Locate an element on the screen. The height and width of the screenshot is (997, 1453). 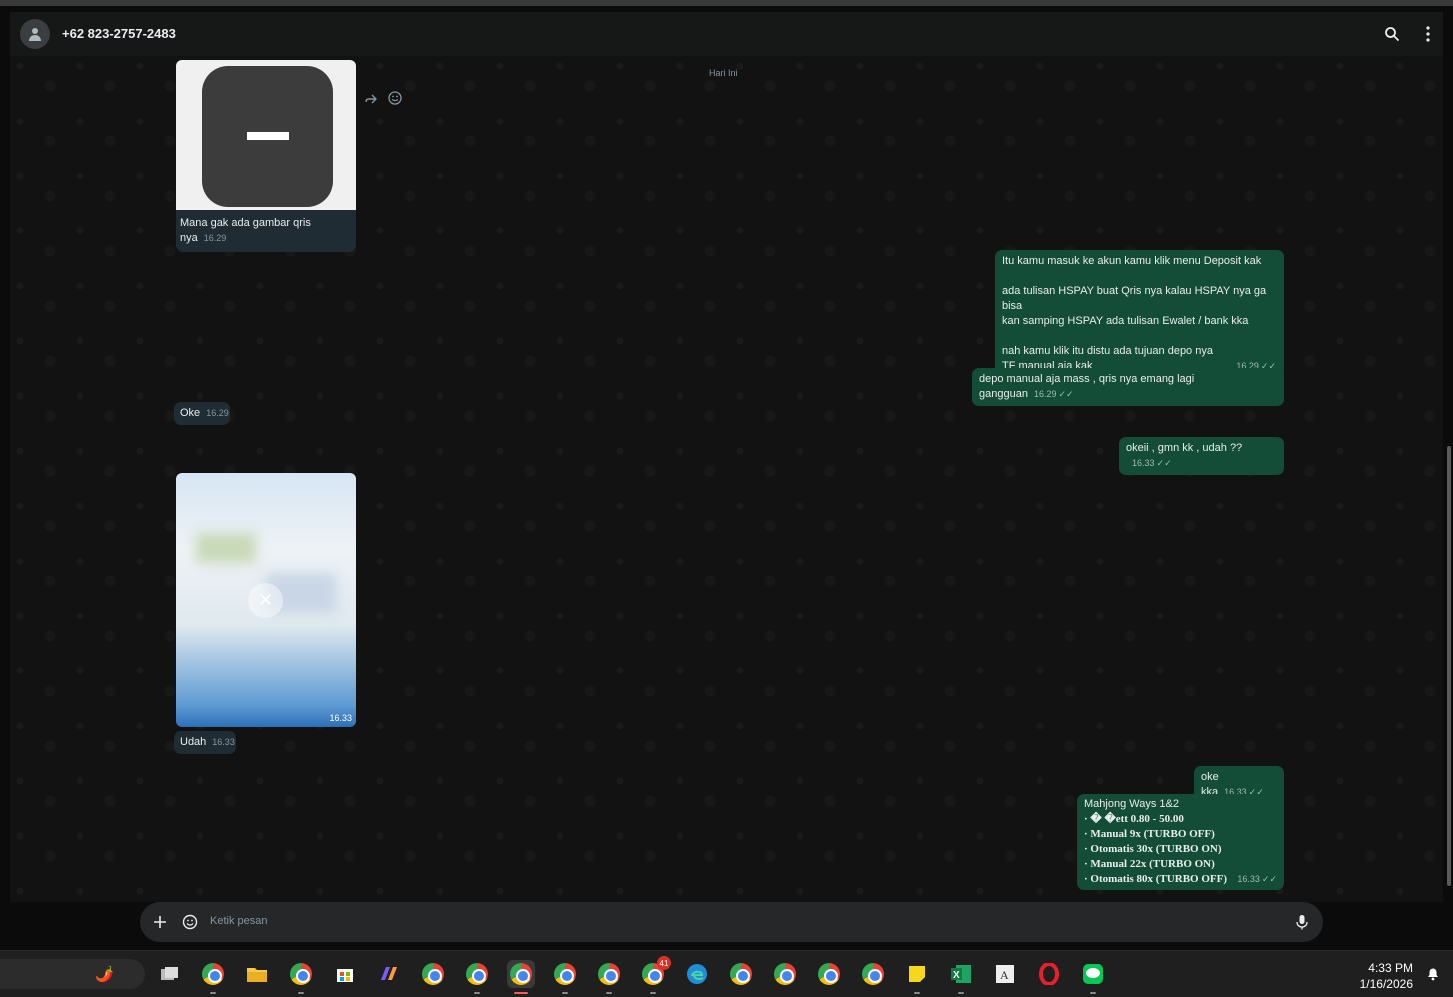
forward-icon is located at coordinates (371, 99).